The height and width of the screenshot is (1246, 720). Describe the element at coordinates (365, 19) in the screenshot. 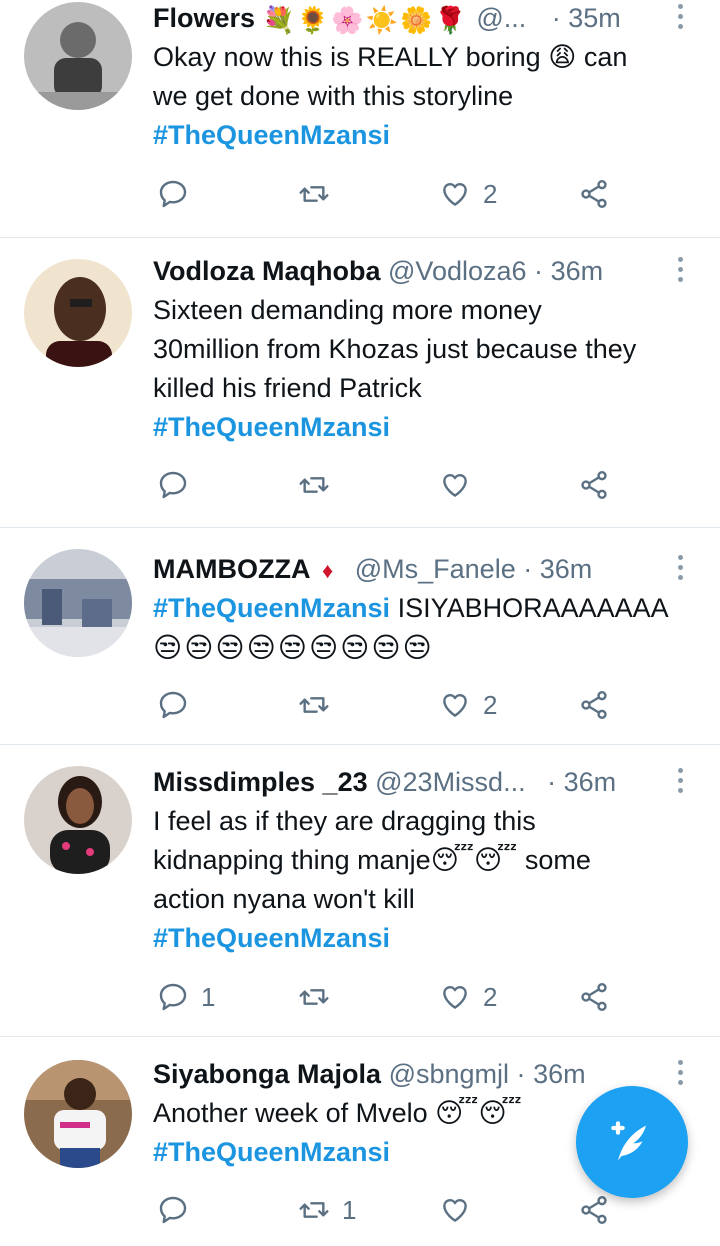

I see `name-emoji-decoration: 💐🌻🌸☀️🌼🌹` at that location.